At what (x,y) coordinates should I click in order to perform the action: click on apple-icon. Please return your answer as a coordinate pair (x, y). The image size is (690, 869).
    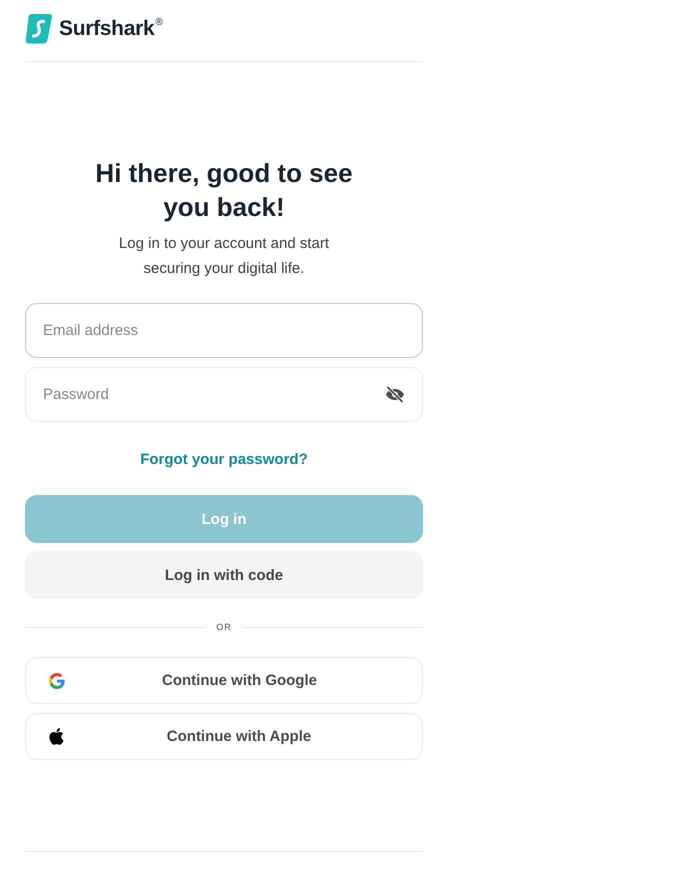
    Looking at the image, I should click on (56, 737).